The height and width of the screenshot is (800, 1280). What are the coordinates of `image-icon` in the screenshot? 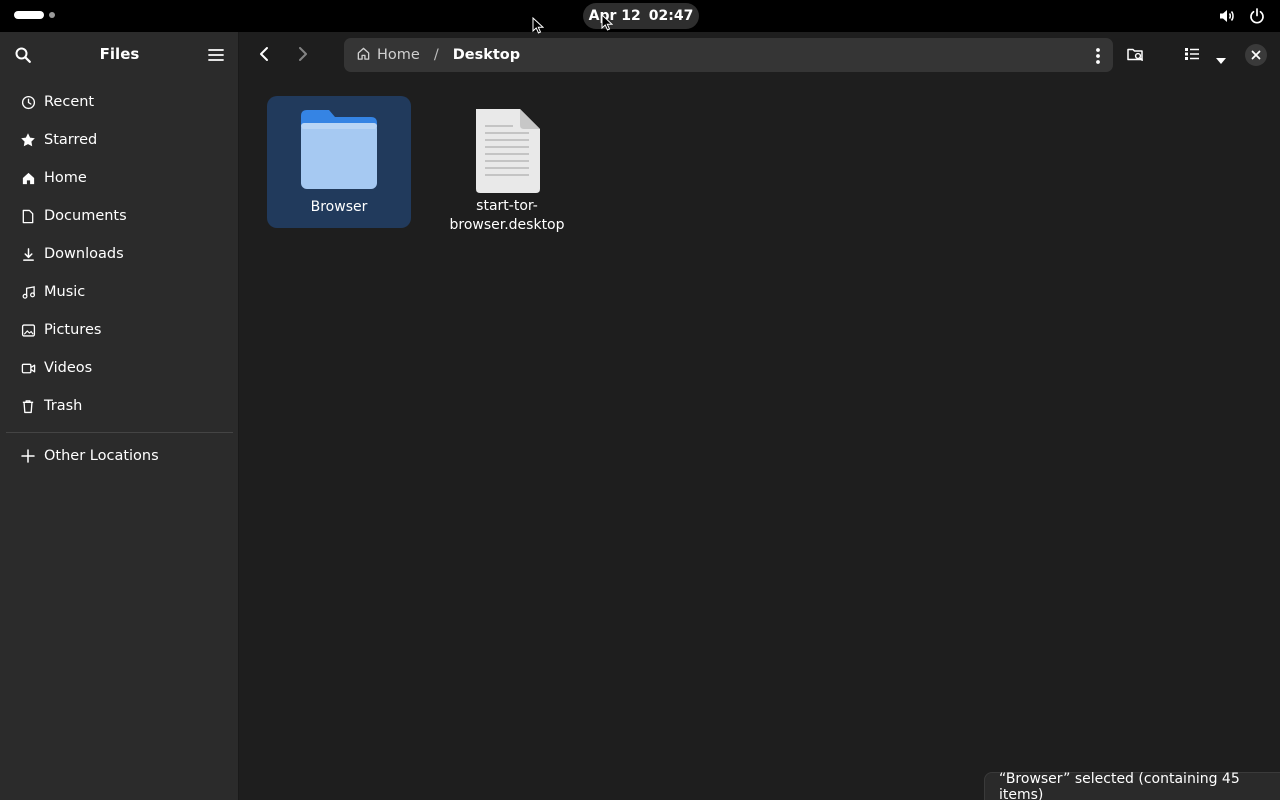 It's located at (28, 330).